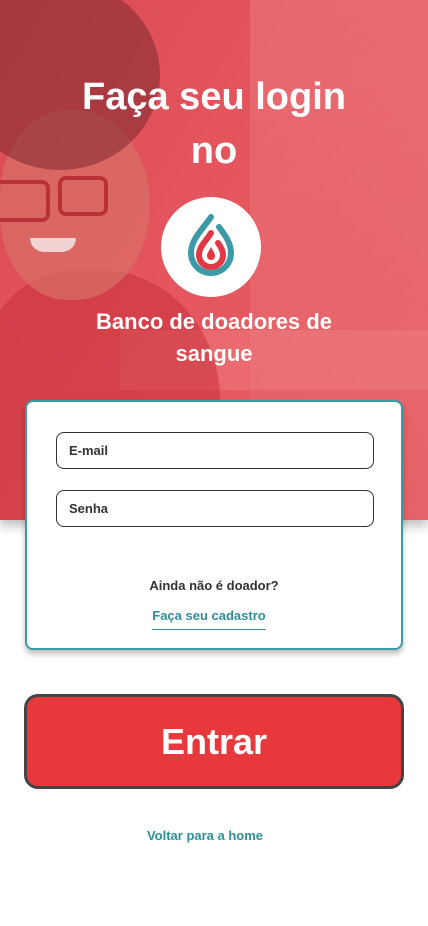 This screenshot has width=428, height=926. What do you see at coordinates (214, 741) in the screenshot?
I see `login-button: Entrar` at bounding box center [214, 741].